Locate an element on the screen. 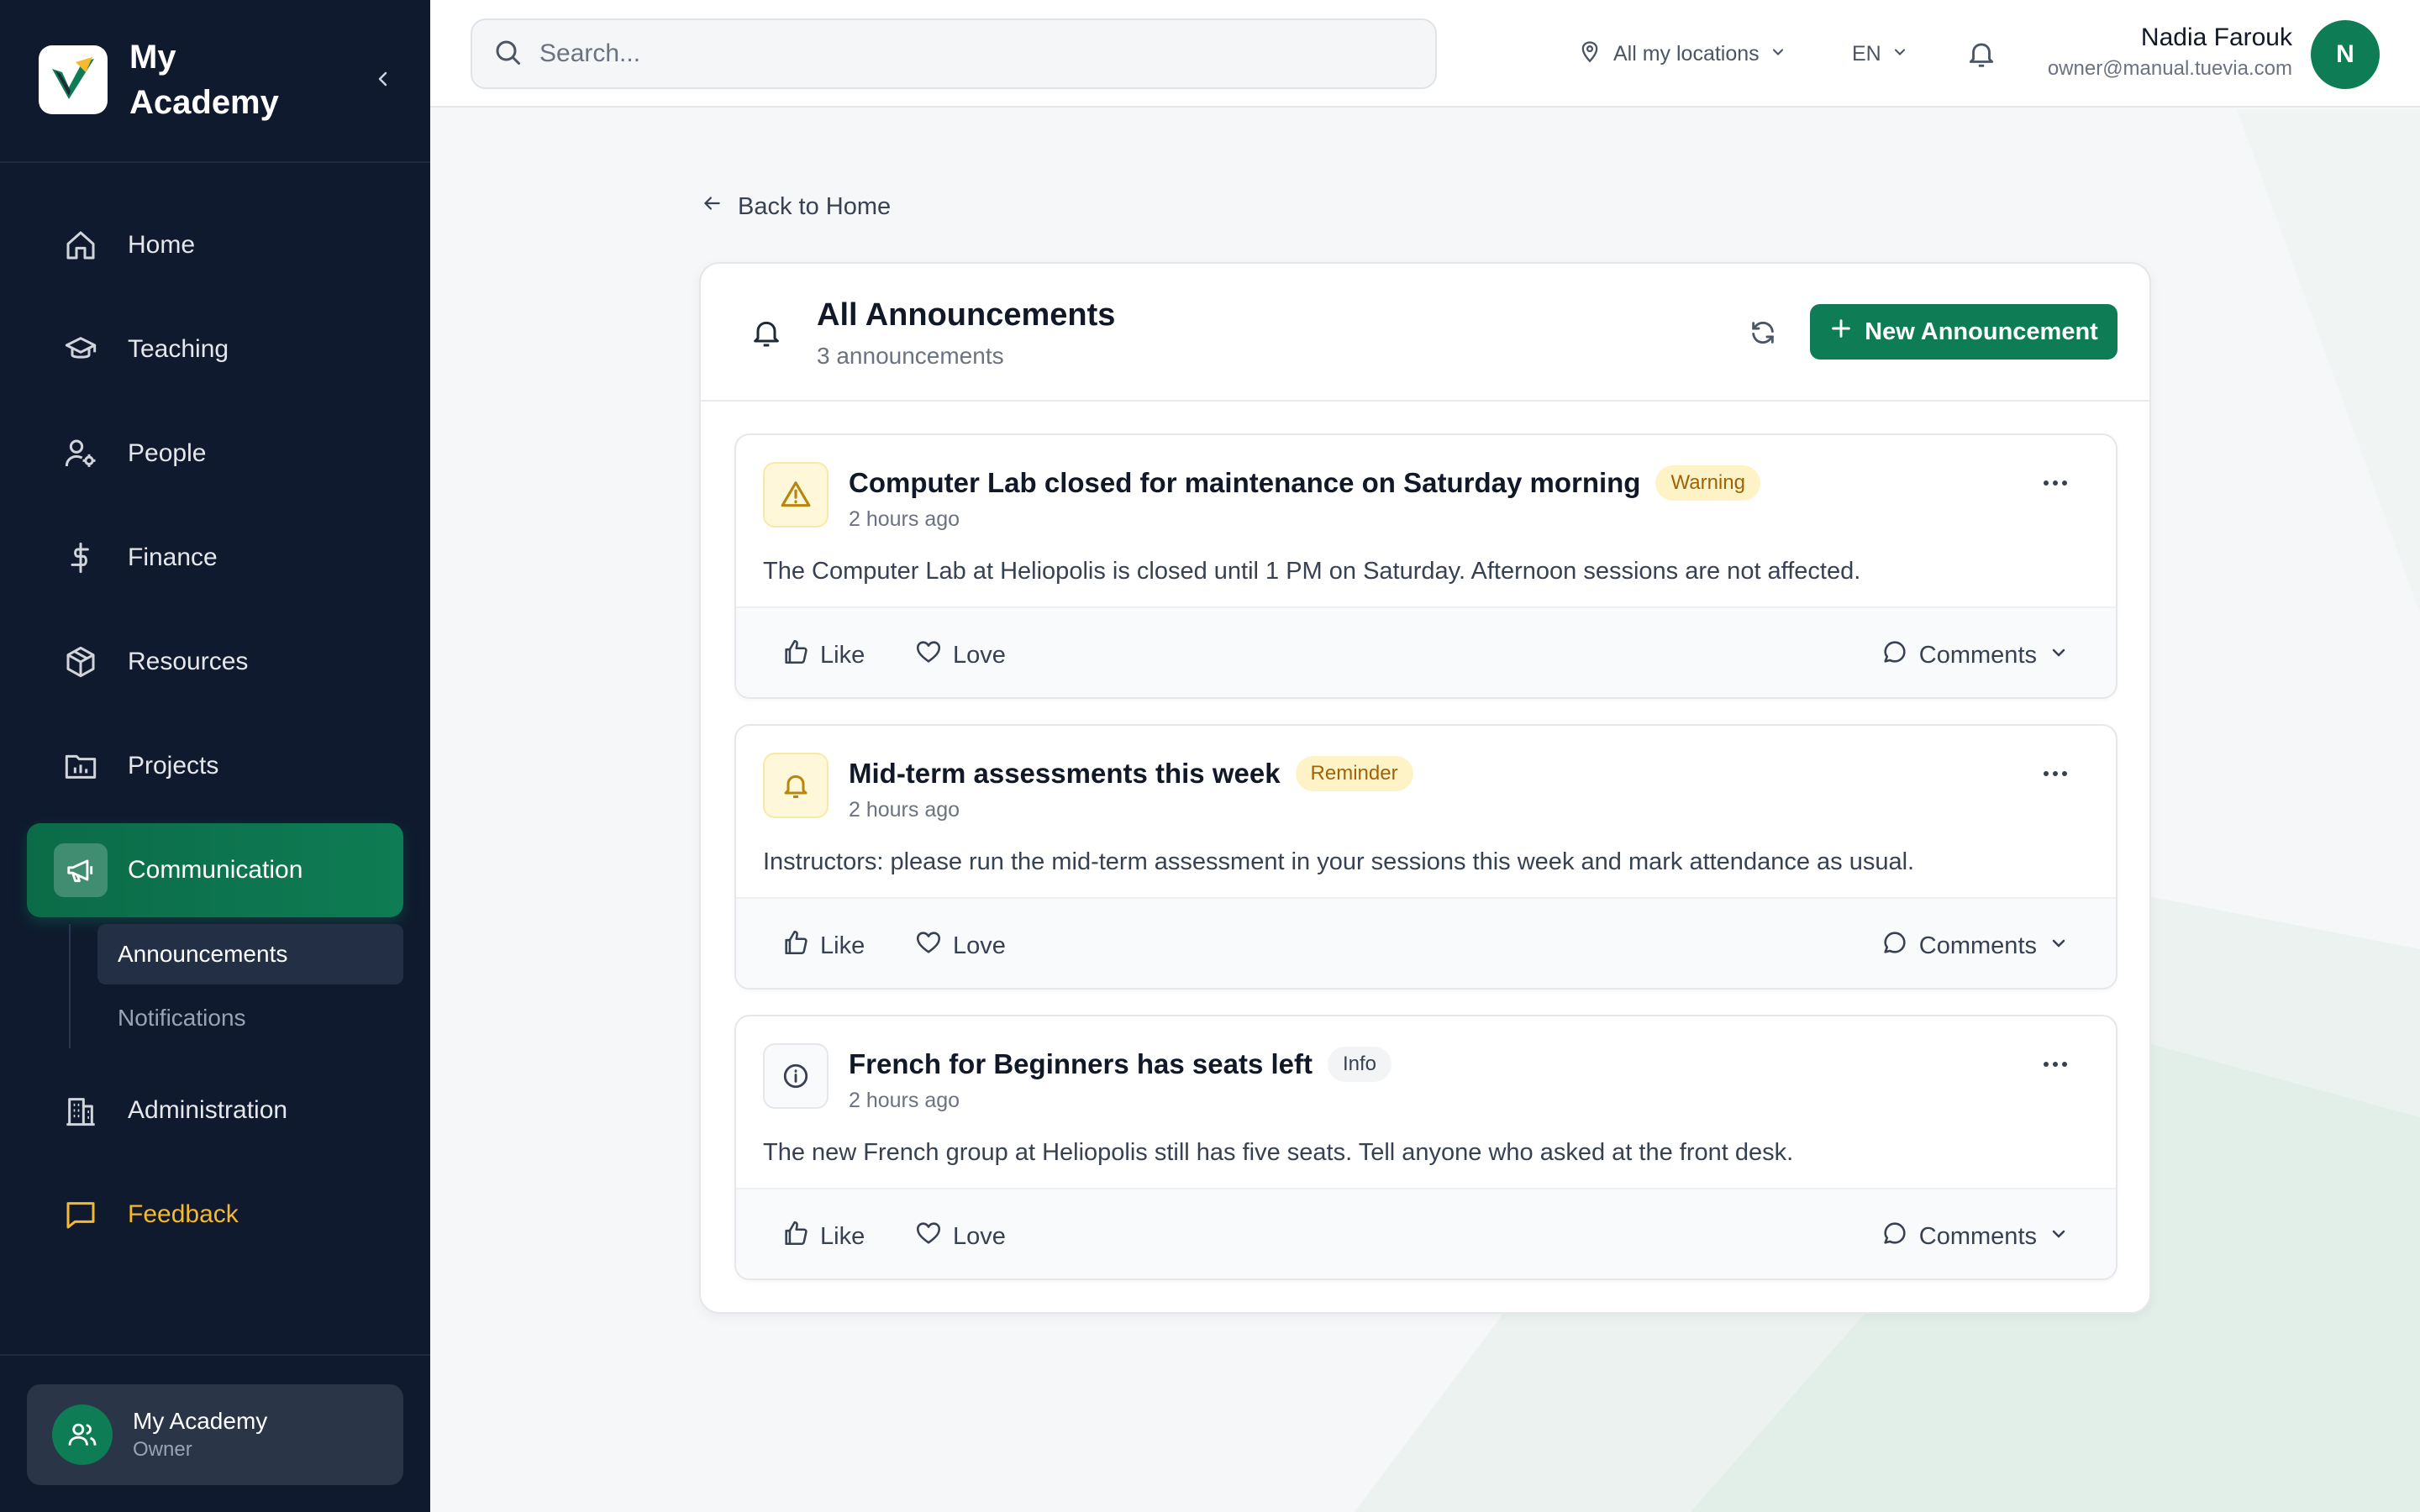 This screenshot has width=2420, height=1512. back-link: Back to Home is located at coordinates (796, 206).